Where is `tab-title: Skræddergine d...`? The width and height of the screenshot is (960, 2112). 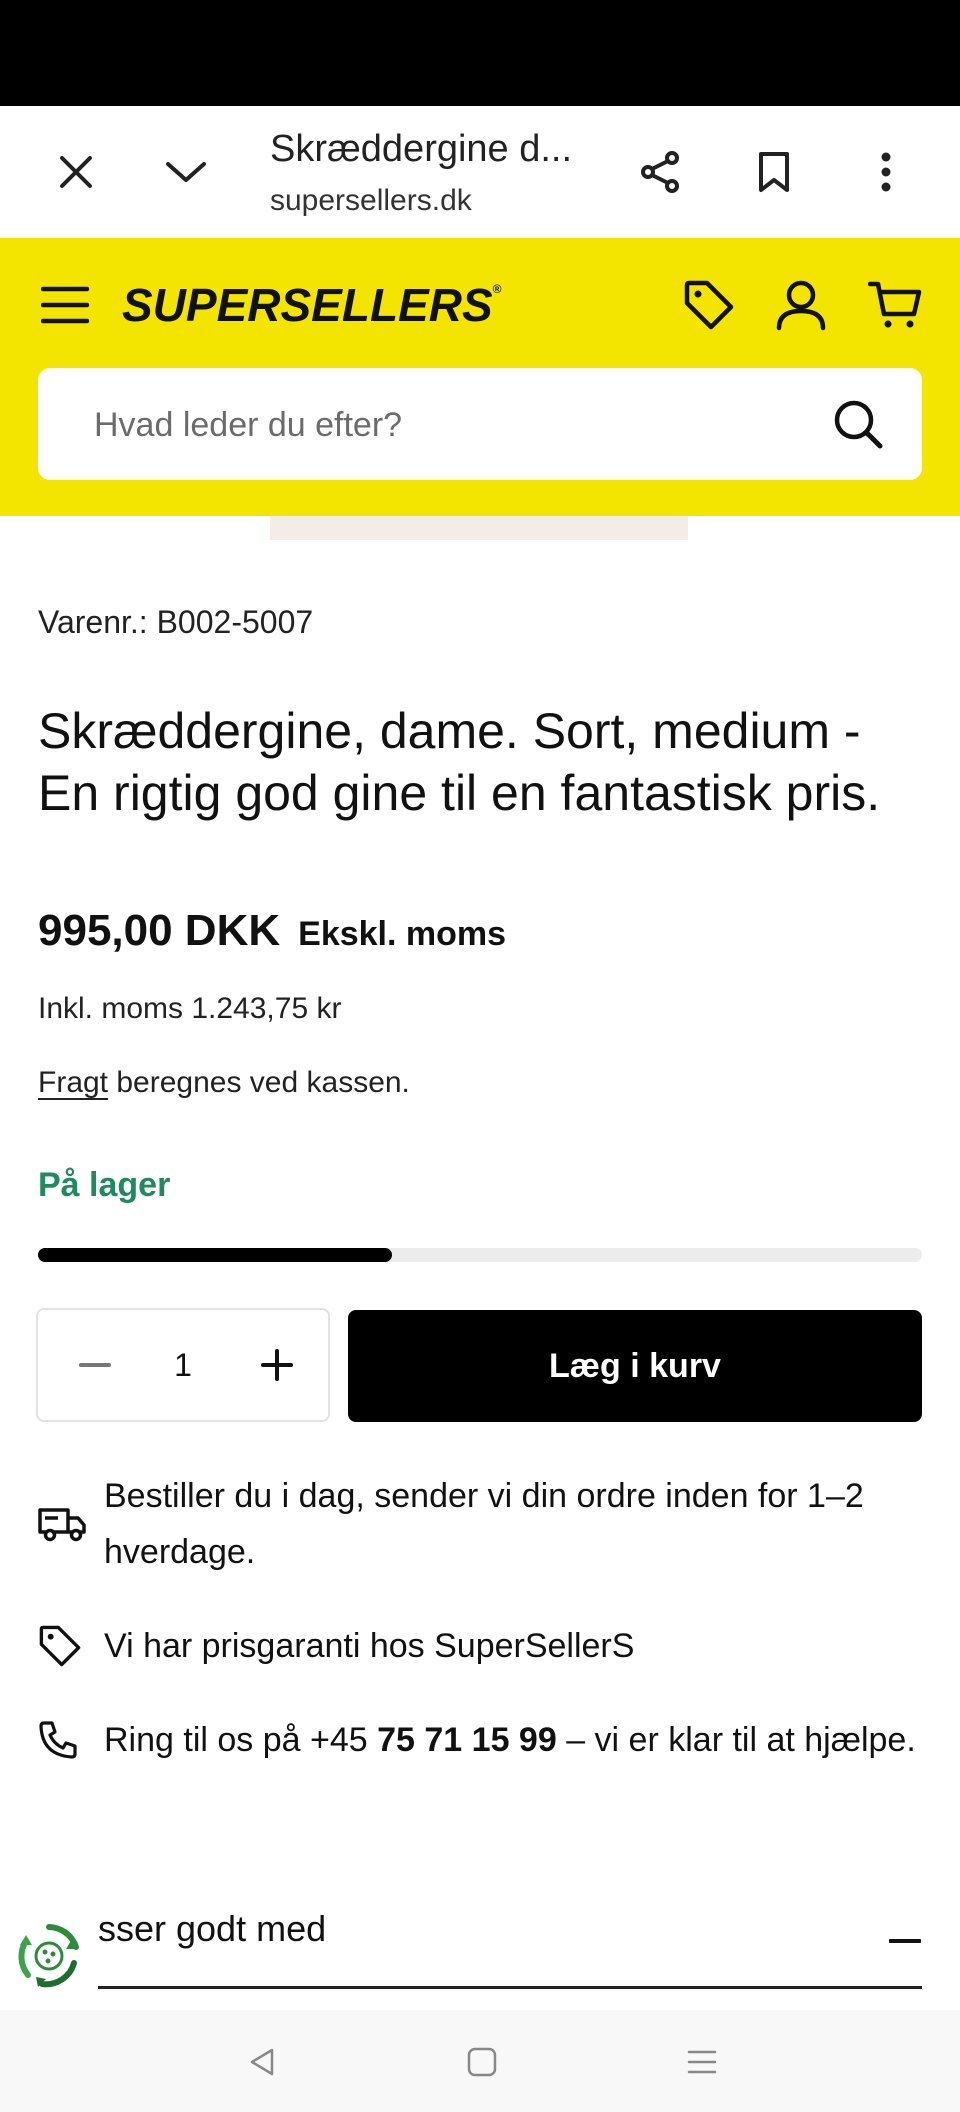 tab-title: Skræddergine d... is located at coordinates (421, 149).